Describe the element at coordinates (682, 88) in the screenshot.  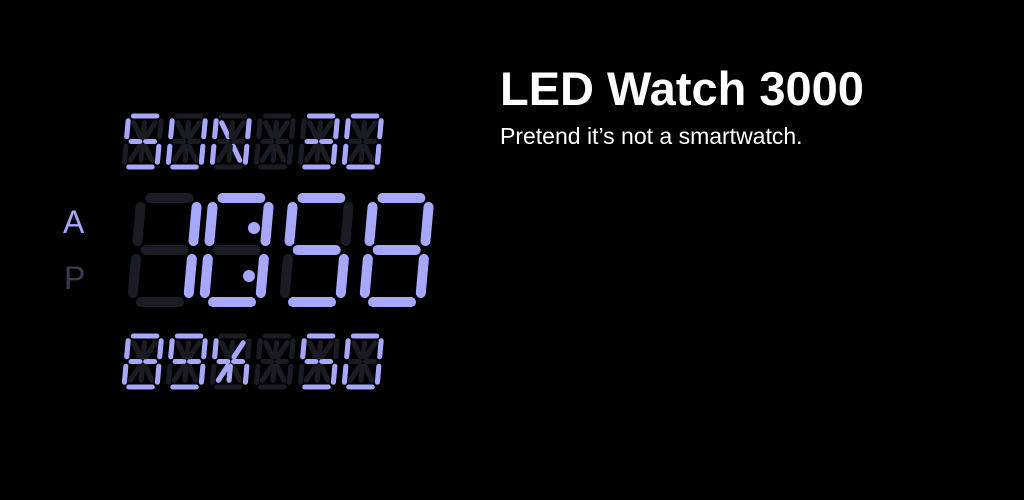
I see `app-title: LED Watch 3000` at that location.